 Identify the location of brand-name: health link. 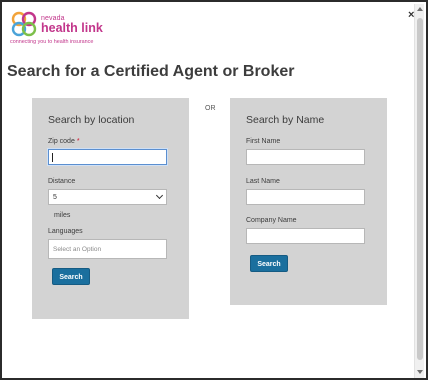
(72, 28).